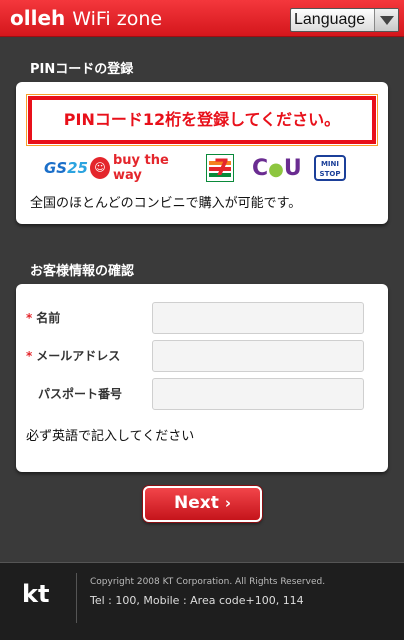 The width and height of the screenshot is (404, 640). I want to click on passport-label: パスポート番号, so click(80, 394).